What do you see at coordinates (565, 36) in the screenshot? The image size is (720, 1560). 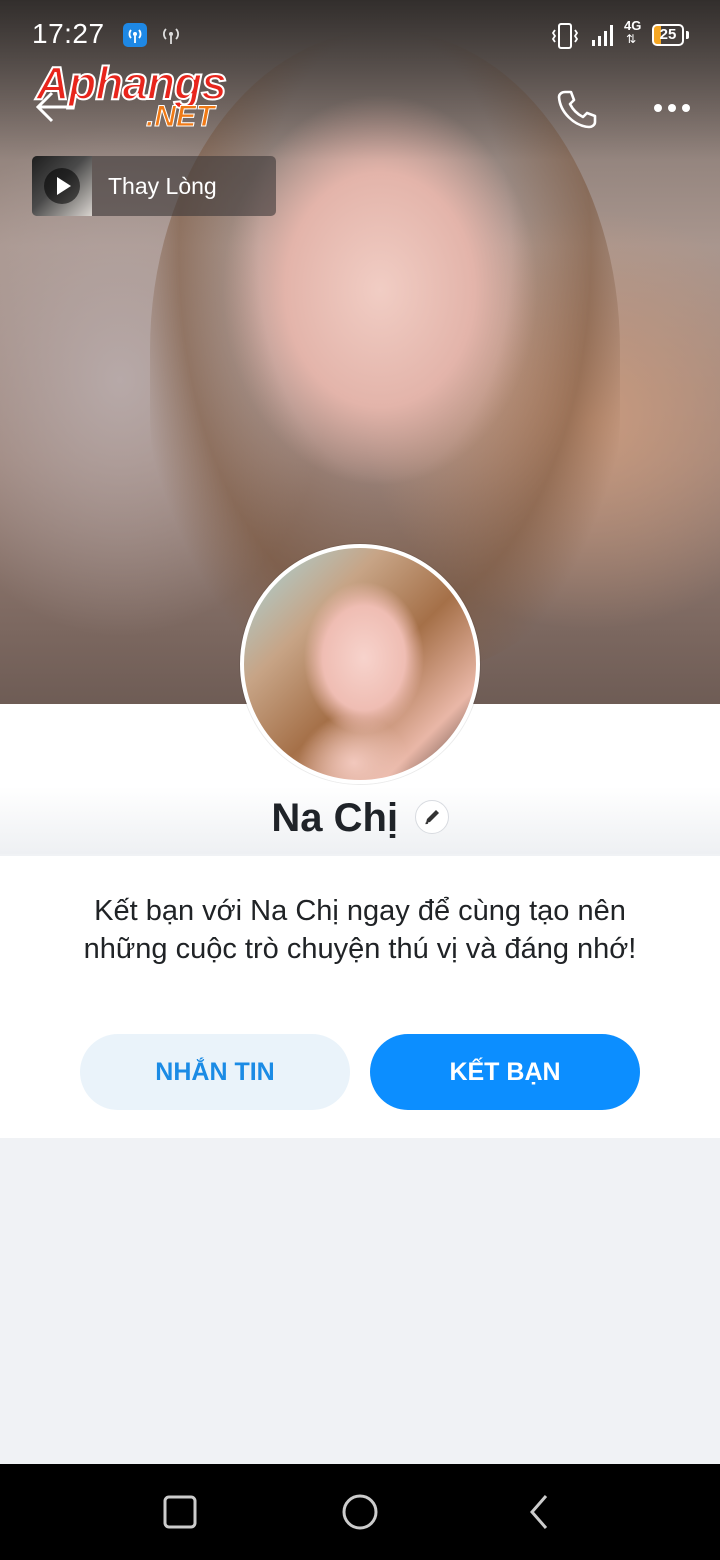 I see `vibrate-icon` at bounding box center [565, 36].